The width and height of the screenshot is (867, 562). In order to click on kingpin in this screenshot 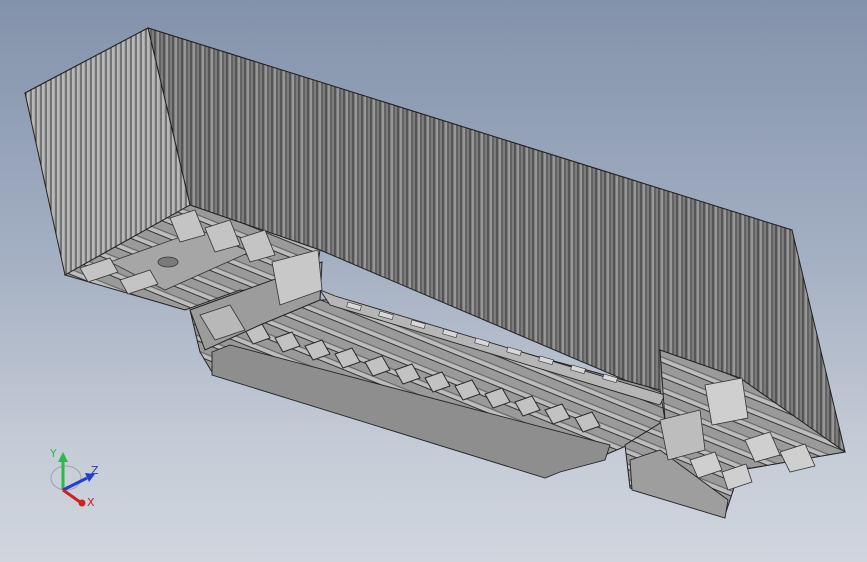, I will do `click(168, 262)`.